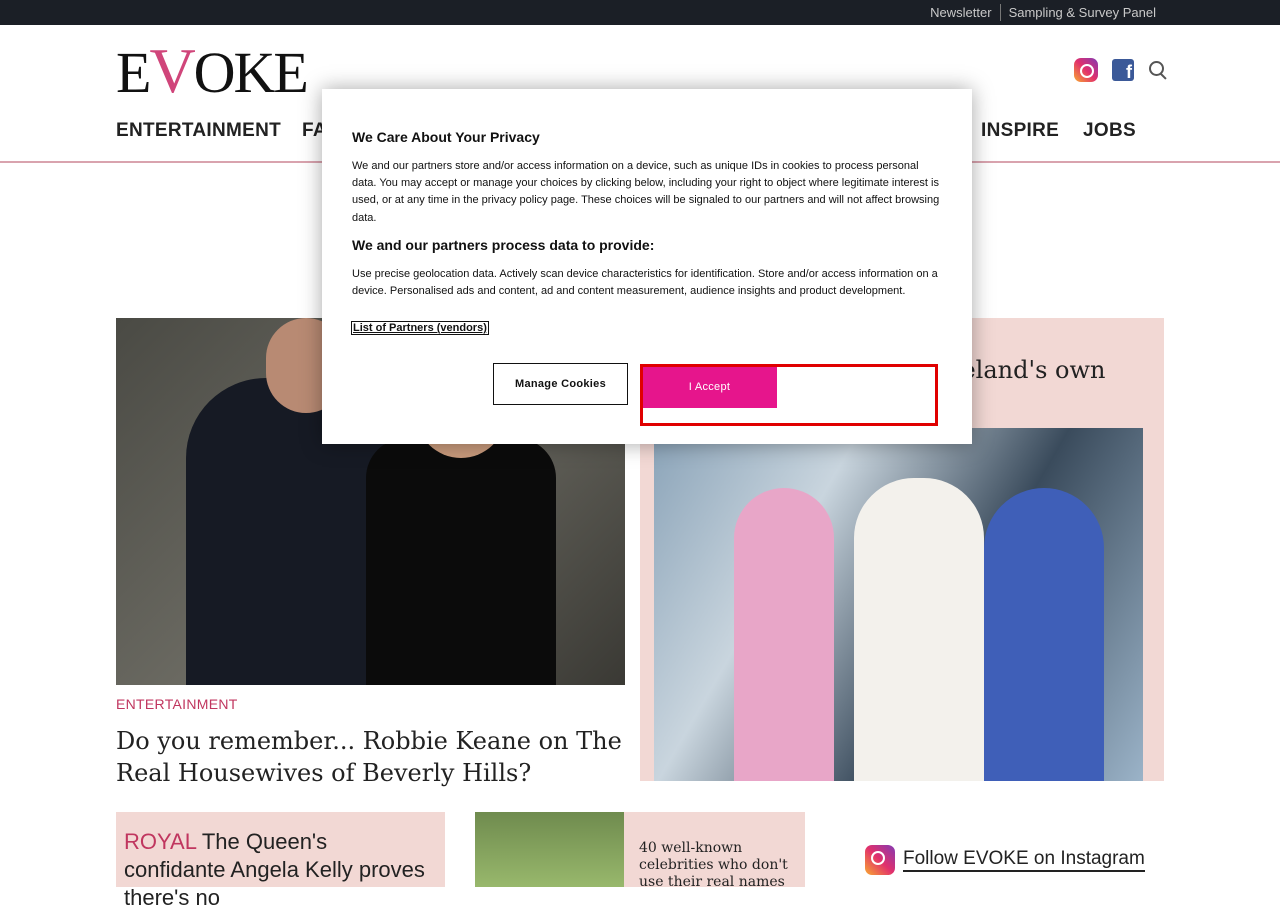 This screenshot has width=1280, height=912. I want to click on manage-cookies-button: Manage Cookies, so click(560, 384).